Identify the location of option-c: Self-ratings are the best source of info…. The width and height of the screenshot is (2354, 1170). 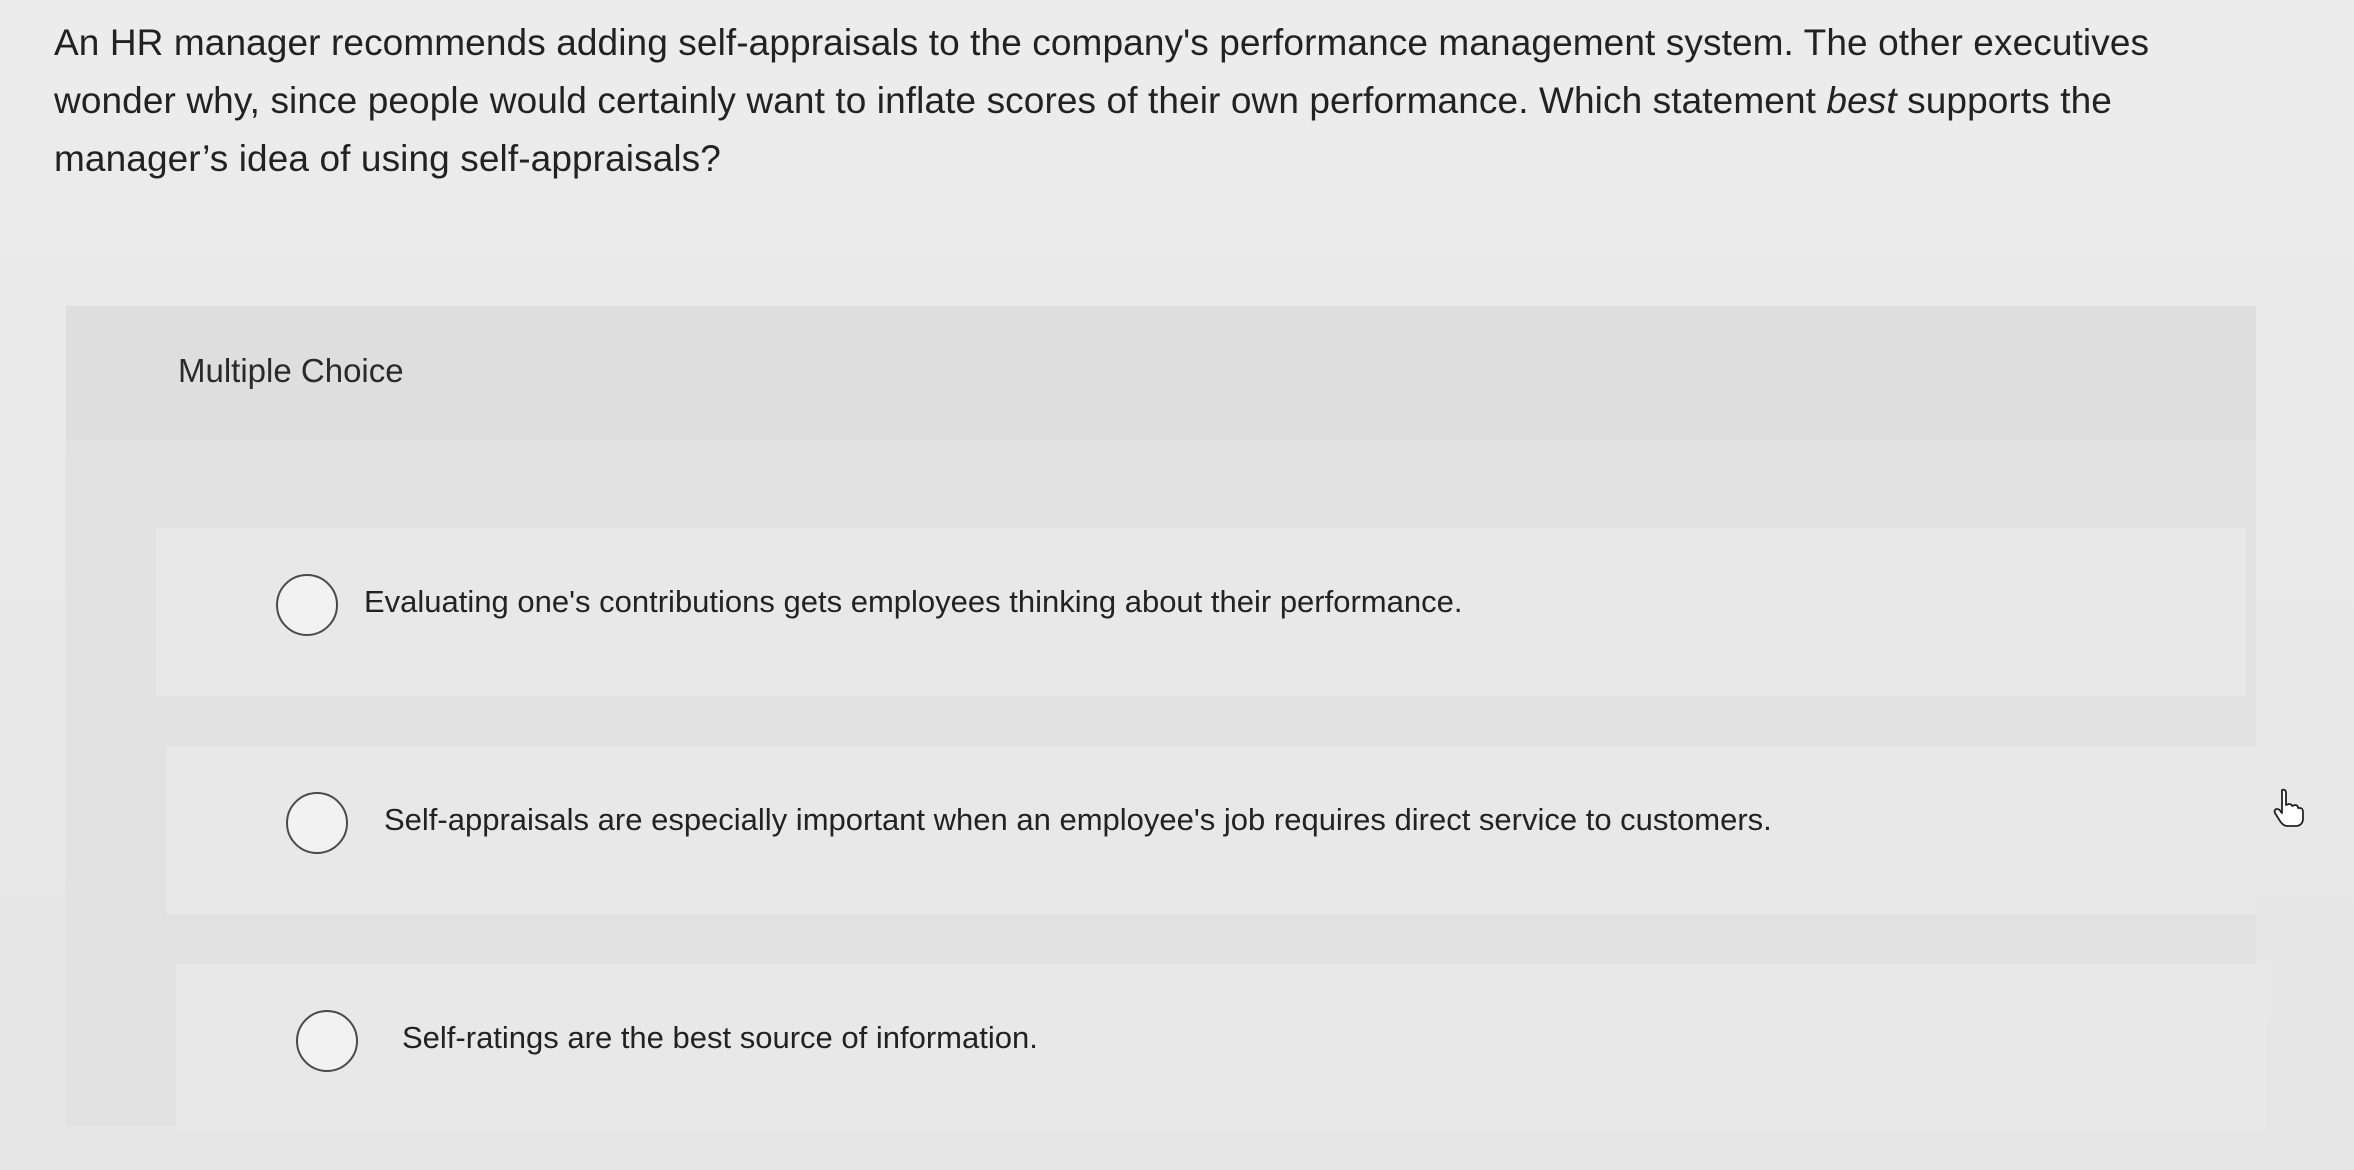
(1221, 1048).